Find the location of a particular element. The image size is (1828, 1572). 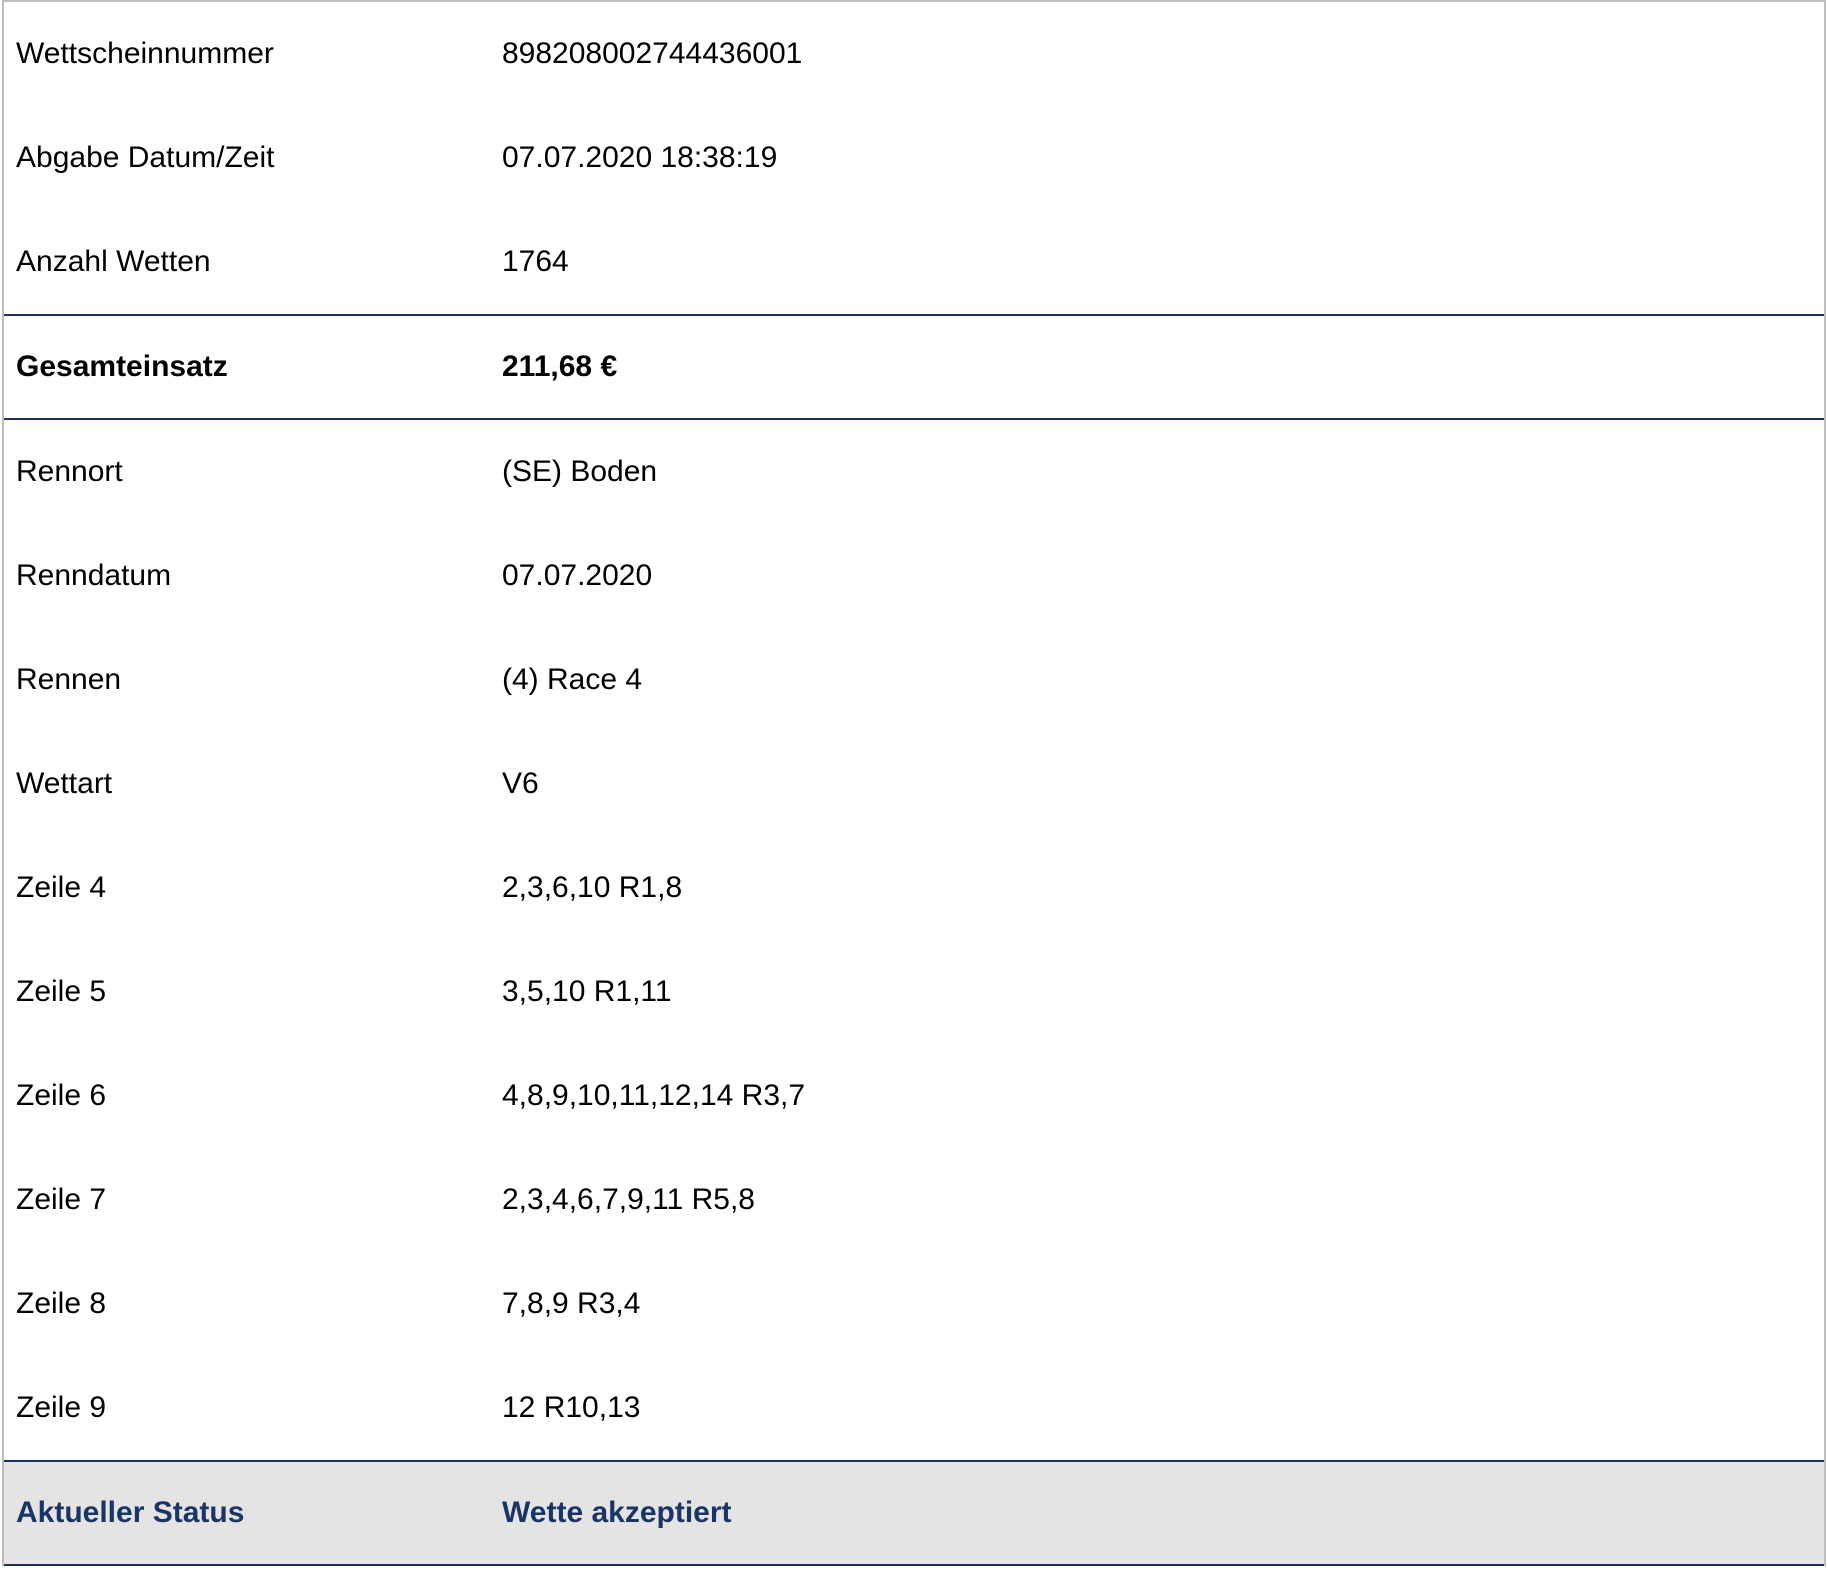

row-value: (4) Race 4 is located at coordinates (572, 679).